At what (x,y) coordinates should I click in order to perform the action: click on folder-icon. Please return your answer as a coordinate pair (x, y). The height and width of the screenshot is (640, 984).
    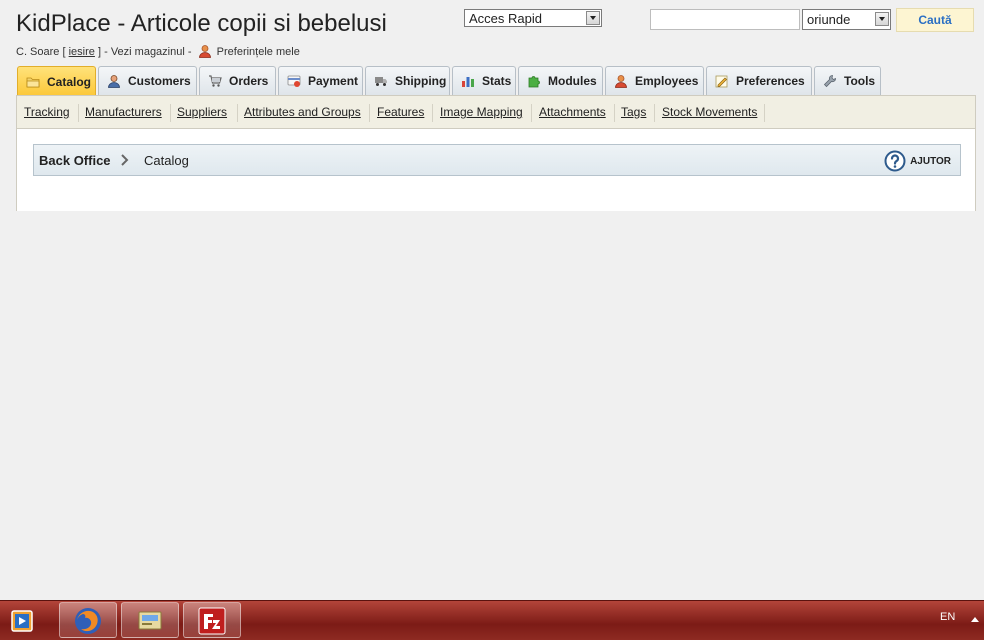
    Looking at the image, I should click on (33, 82).